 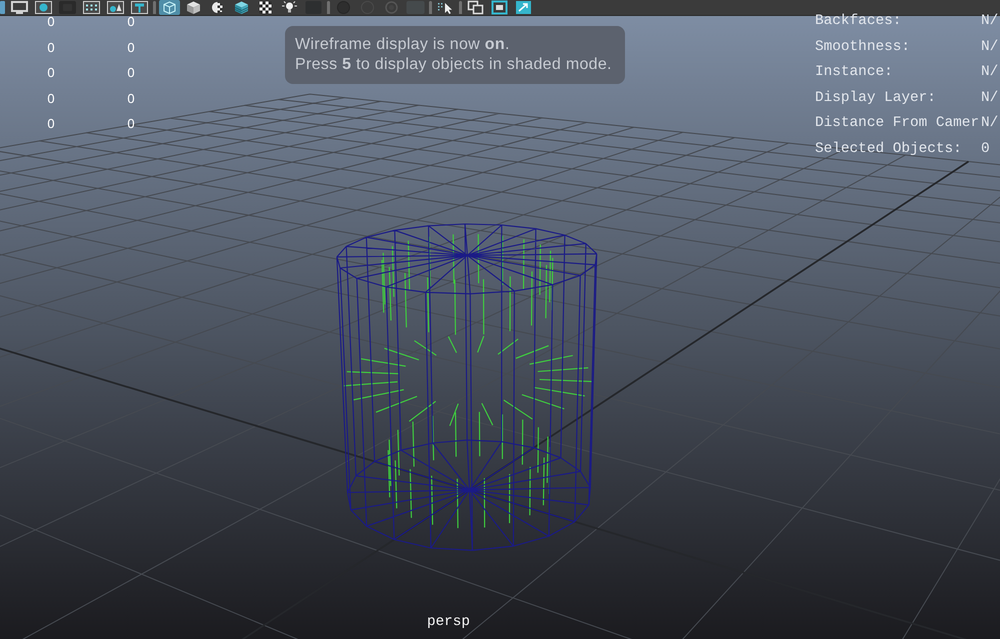 What do you see at coordinates (448, 622) in the screenshot?
I see `camera-name-label: persp` at bounding box center [448, 622].